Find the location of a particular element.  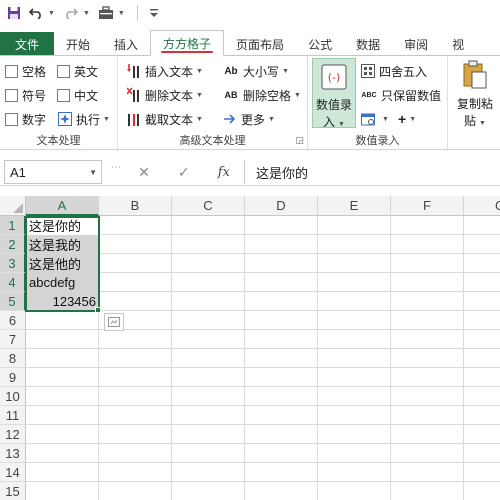

checkbox-chinese: 中文 is located at coordinates (77, 95).